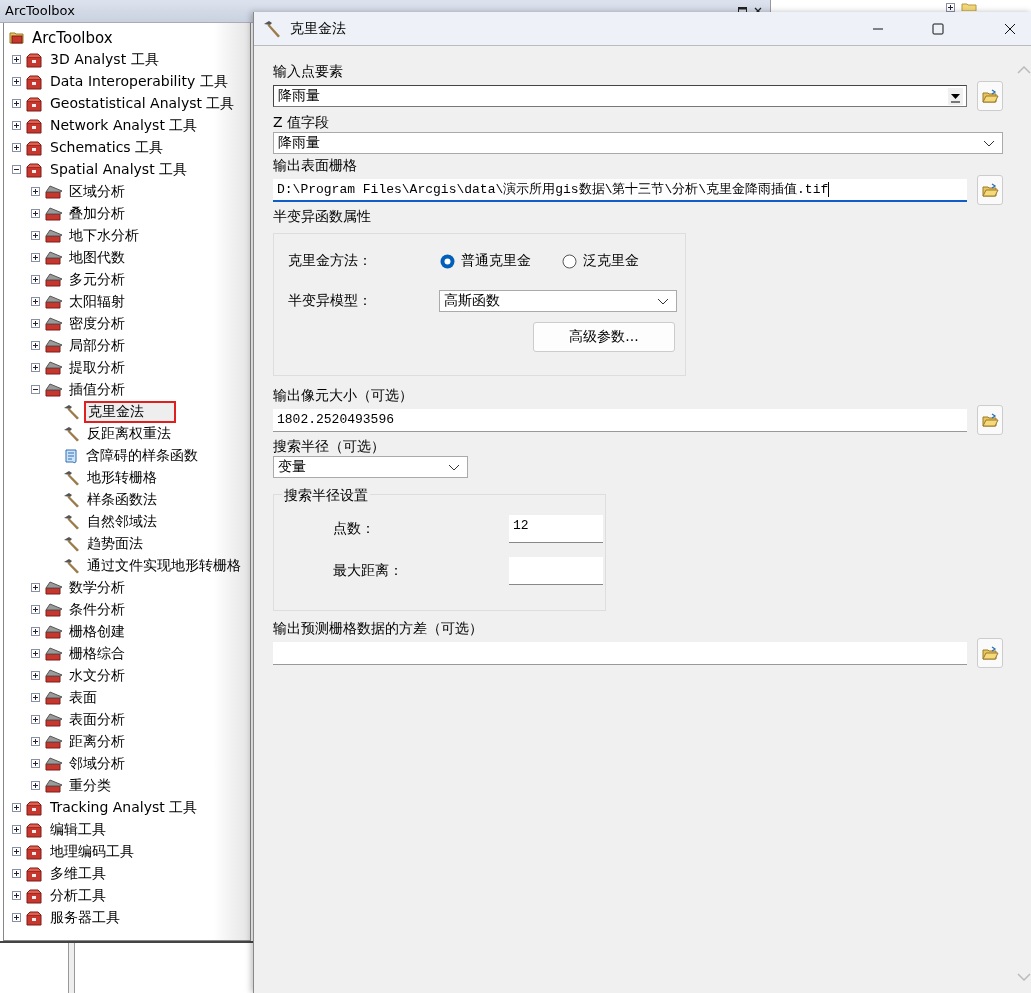  Describe the element at coordinates (485, 261) in the screenshot. I see `radio-button: 普通克里金` at that location.